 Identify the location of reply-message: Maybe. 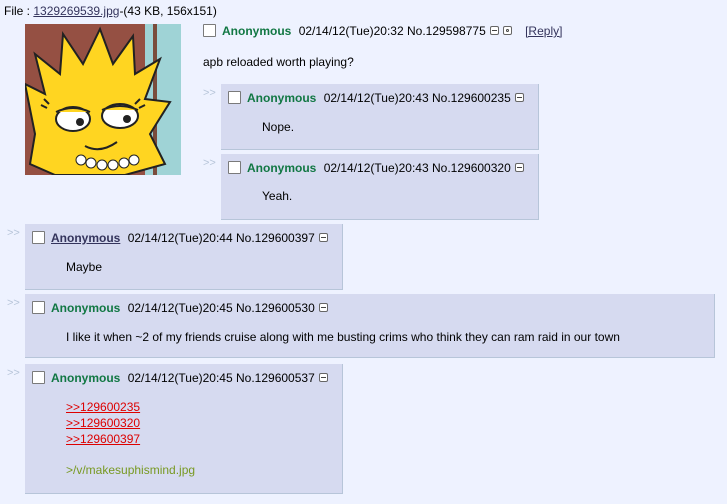
(84, 267).